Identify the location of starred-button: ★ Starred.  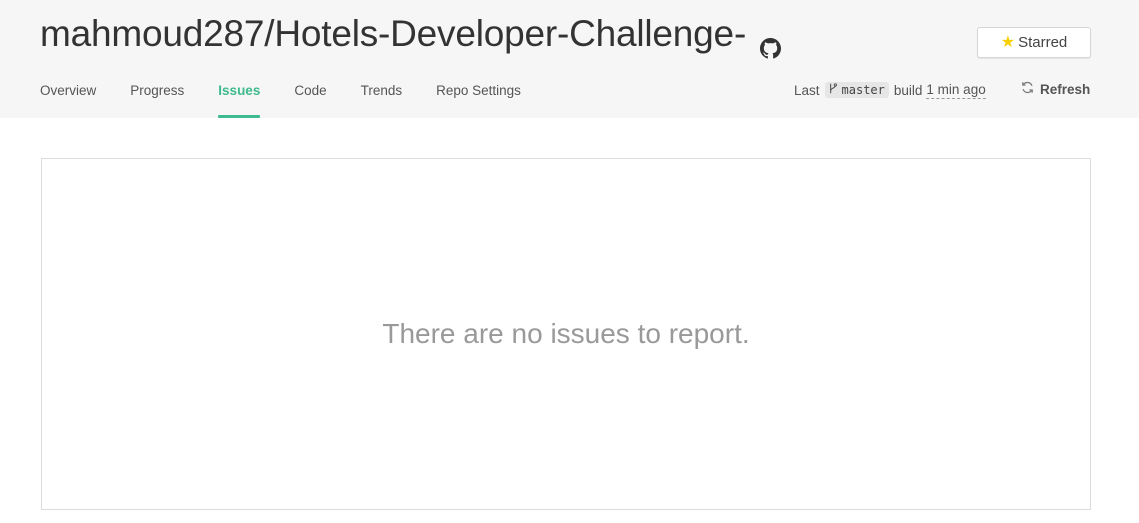
(1034, 42).